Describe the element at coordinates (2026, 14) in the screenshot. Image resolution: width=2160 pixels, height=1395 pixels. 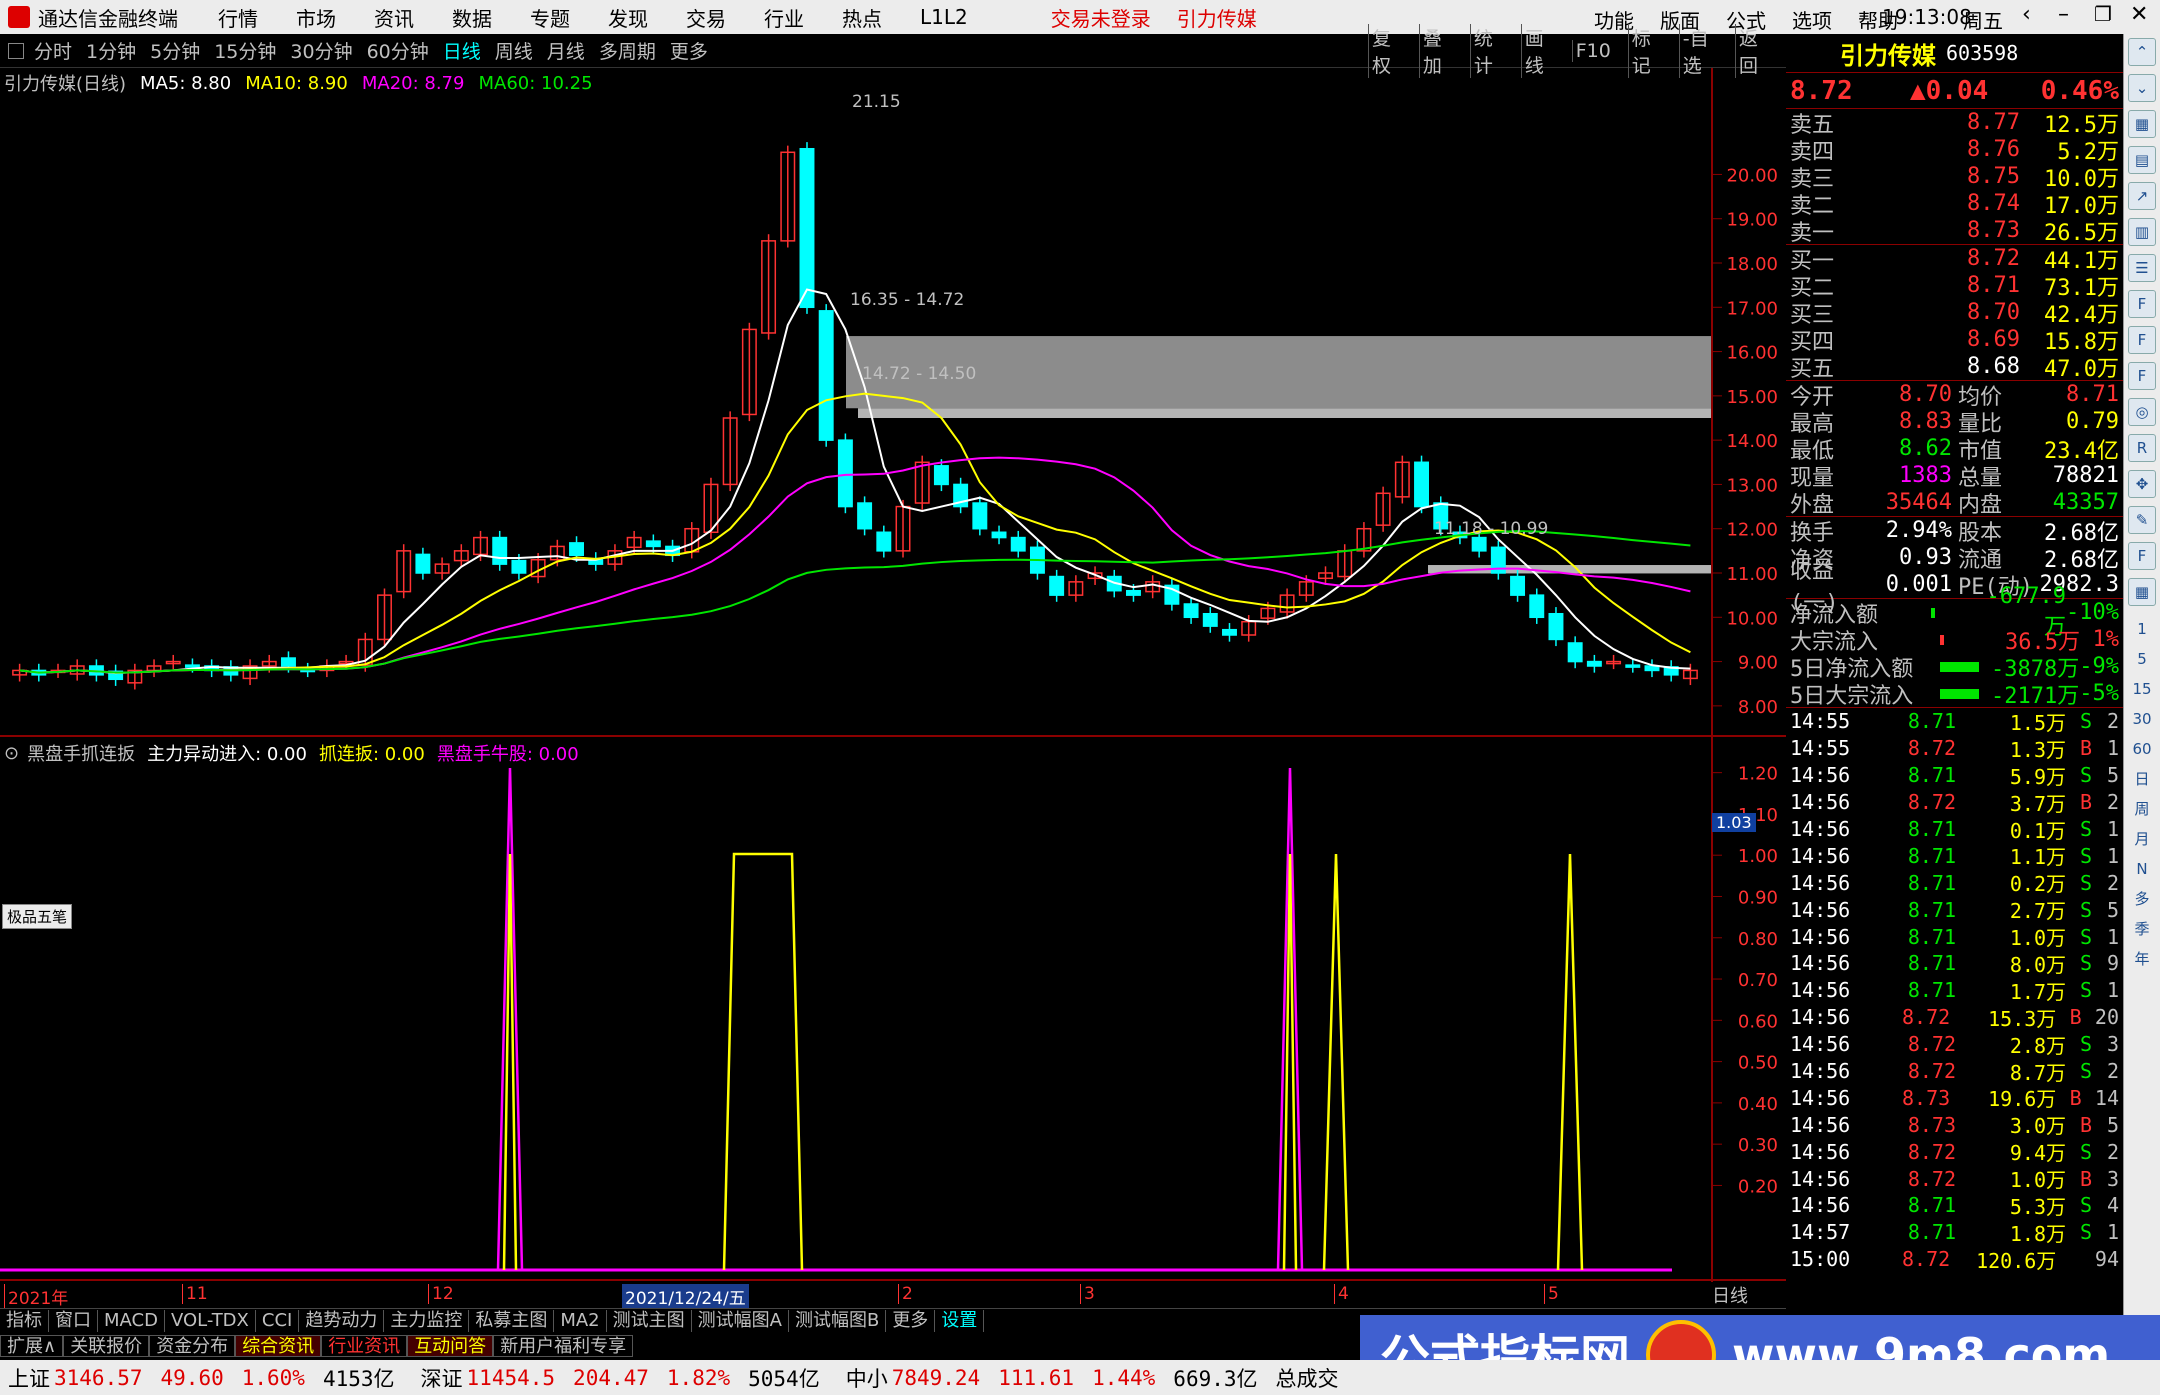
I see `back-icon: ‹` at that location.